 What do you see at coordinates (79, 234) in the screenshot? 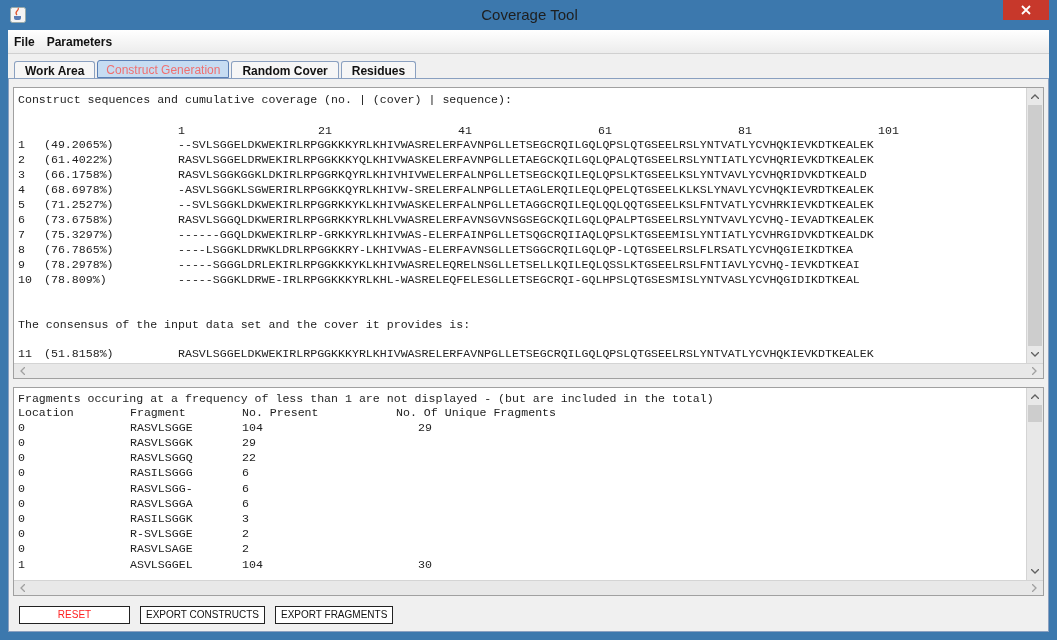
I see `coverage-percent: (75.3297%)` at bounding box center [79, 234].